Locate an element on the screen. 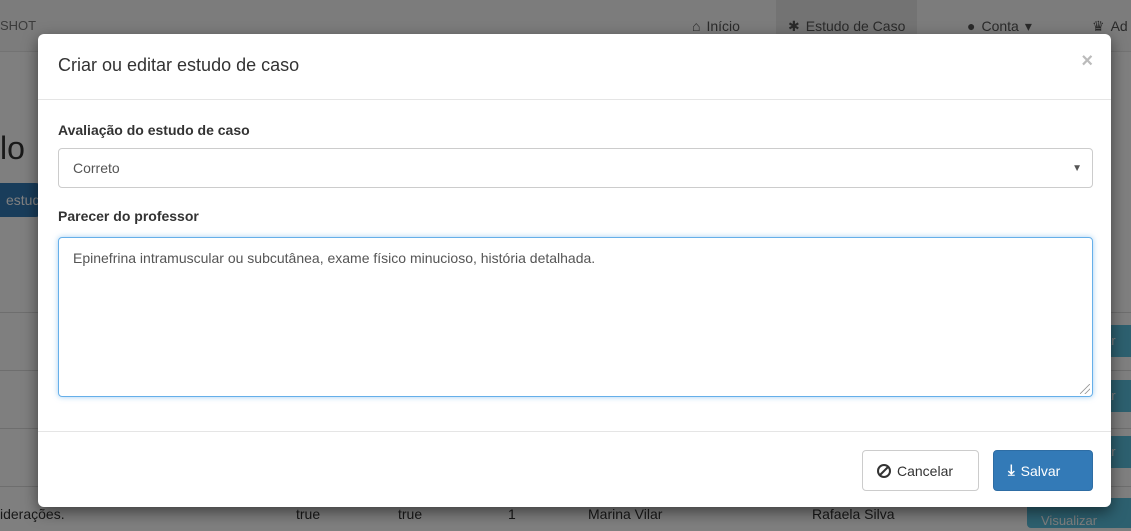 This screenshot has height=531, width=1131. evaluation-label: Avaliação do estudo de caso is located at coordinates (154, 130).